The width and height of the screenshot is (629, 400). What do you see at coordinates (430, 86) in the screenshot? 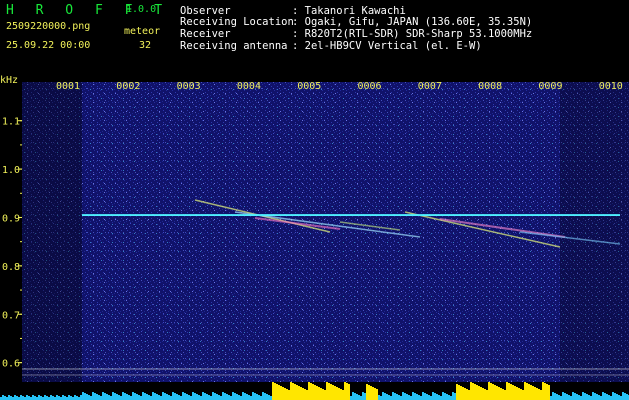
I see `time-label: 0007` at bounding box center [430, 86].